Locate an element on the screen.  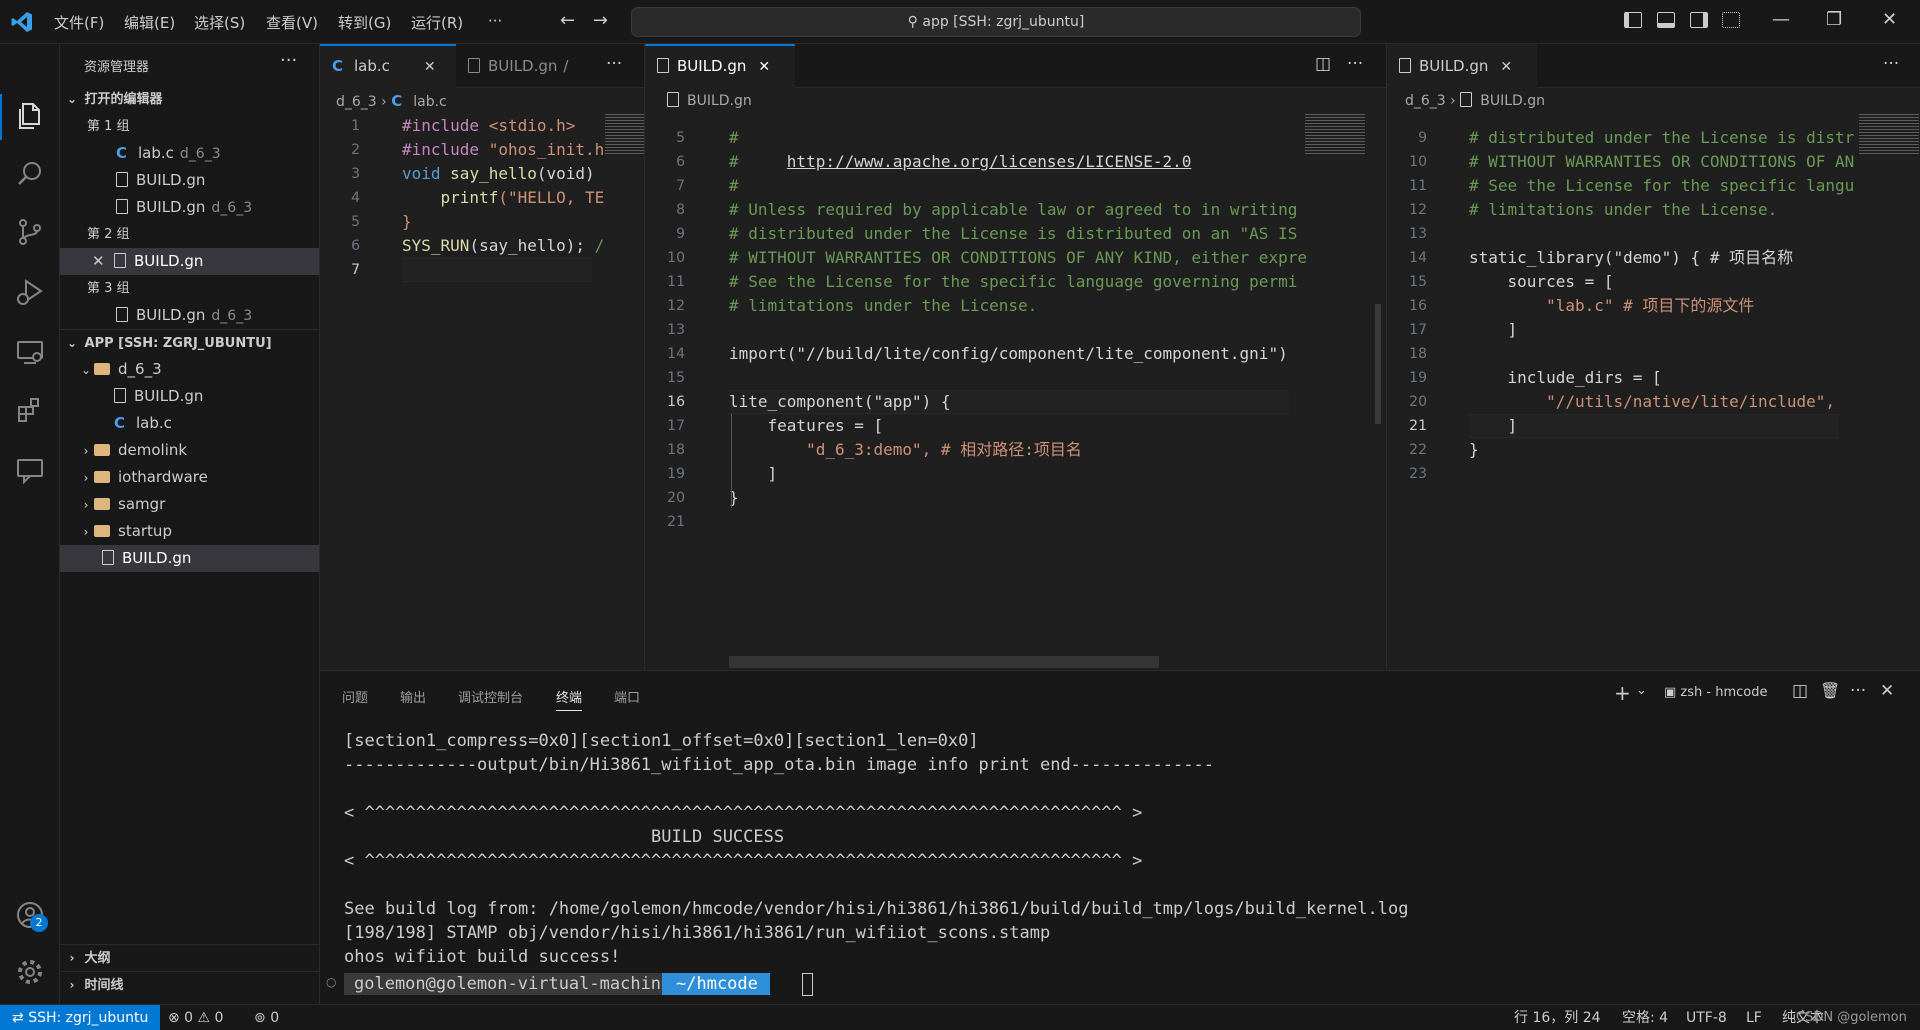
open-editors-title: 打开的编辑器 is located at coordinates (123, 99).